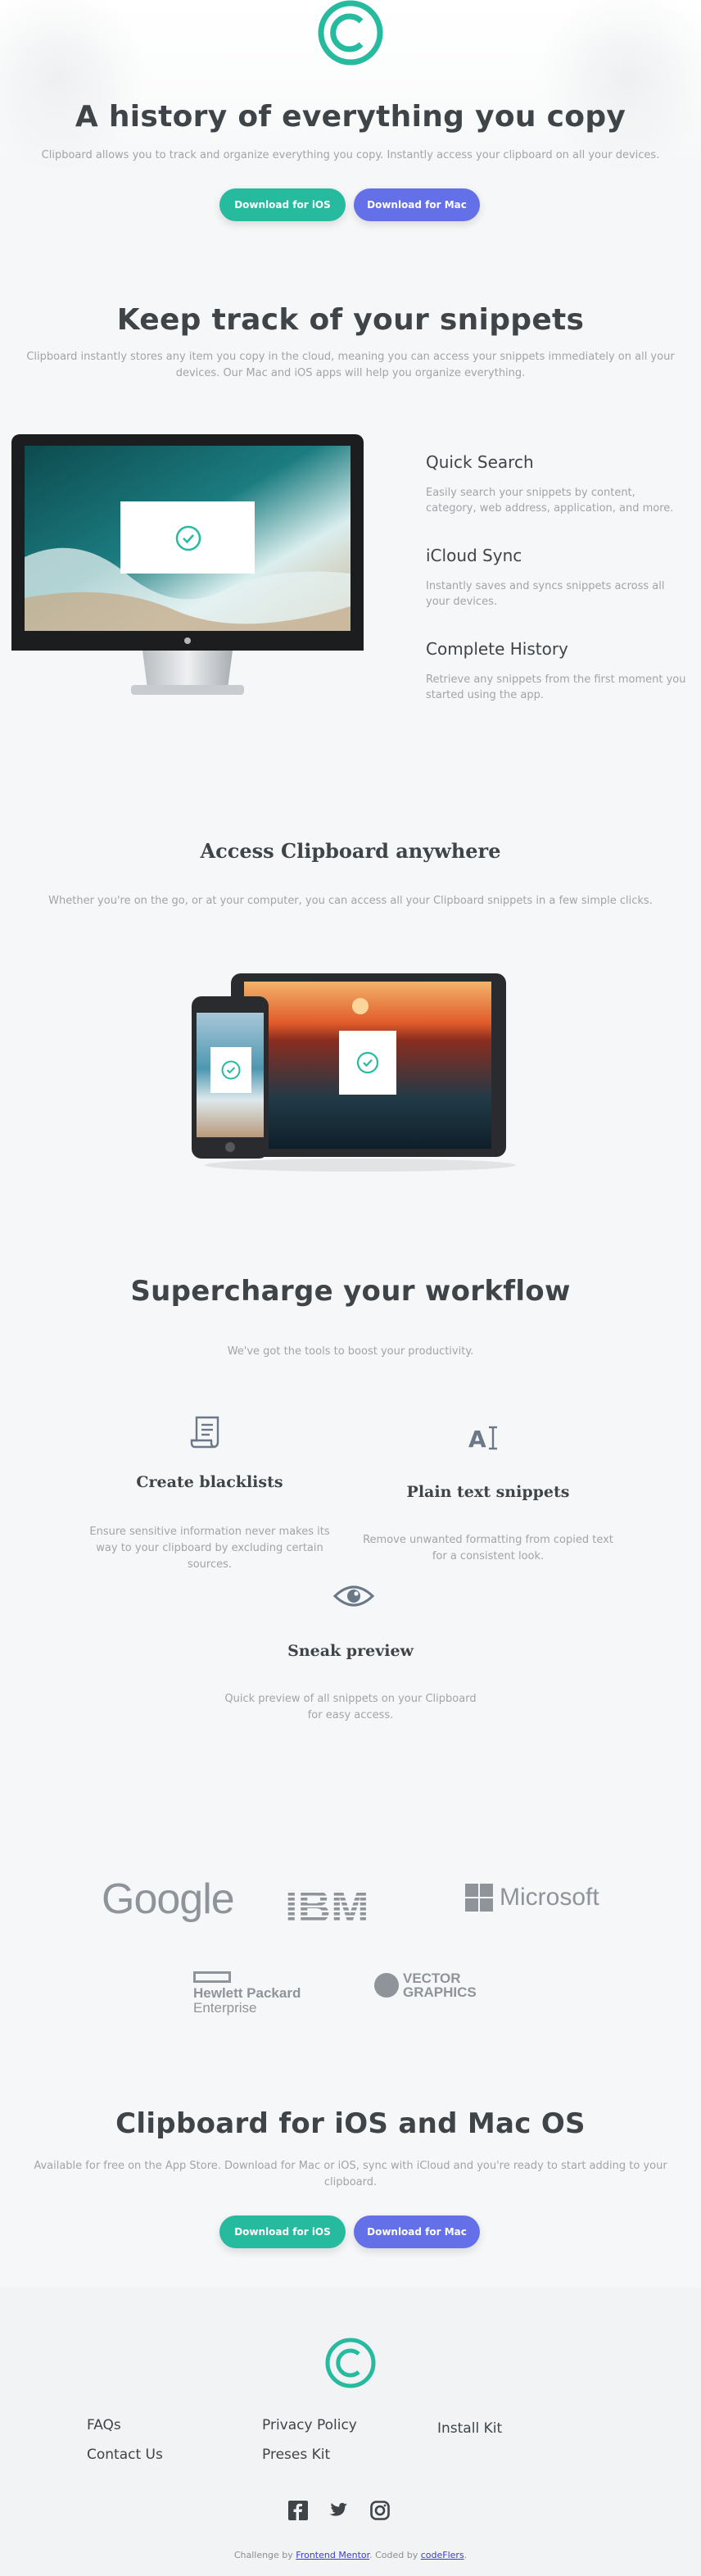 This screenshot has height=2576, width=701. What do you see at coordinates (477, 1439) in the screenshot?
I see `svg-text: A` at bounding box center [477, 1439].